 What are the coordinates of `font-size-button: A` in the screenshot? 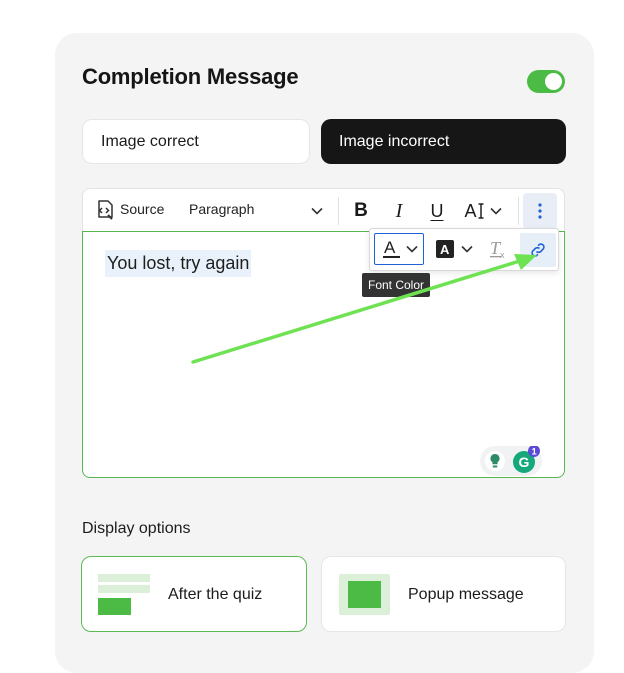 It's located at (483, 211).